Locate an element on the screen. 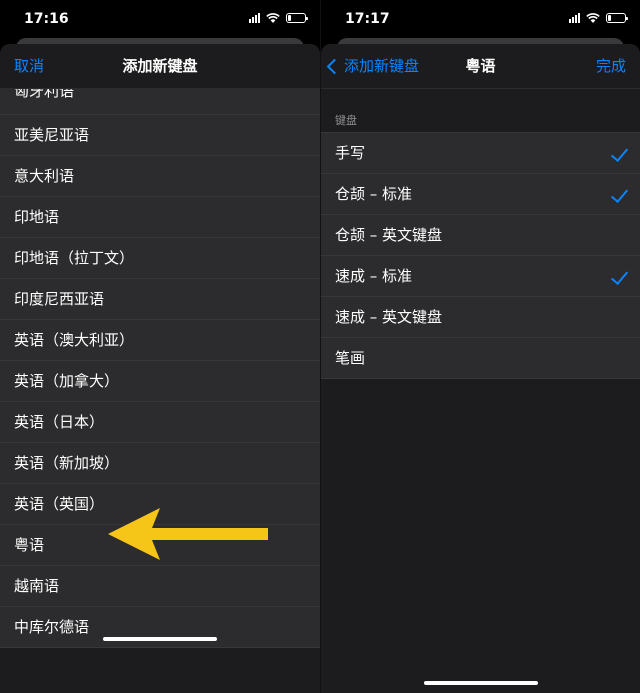  language-row: 印度尼西亚语 is located at coordinates (160, 299).